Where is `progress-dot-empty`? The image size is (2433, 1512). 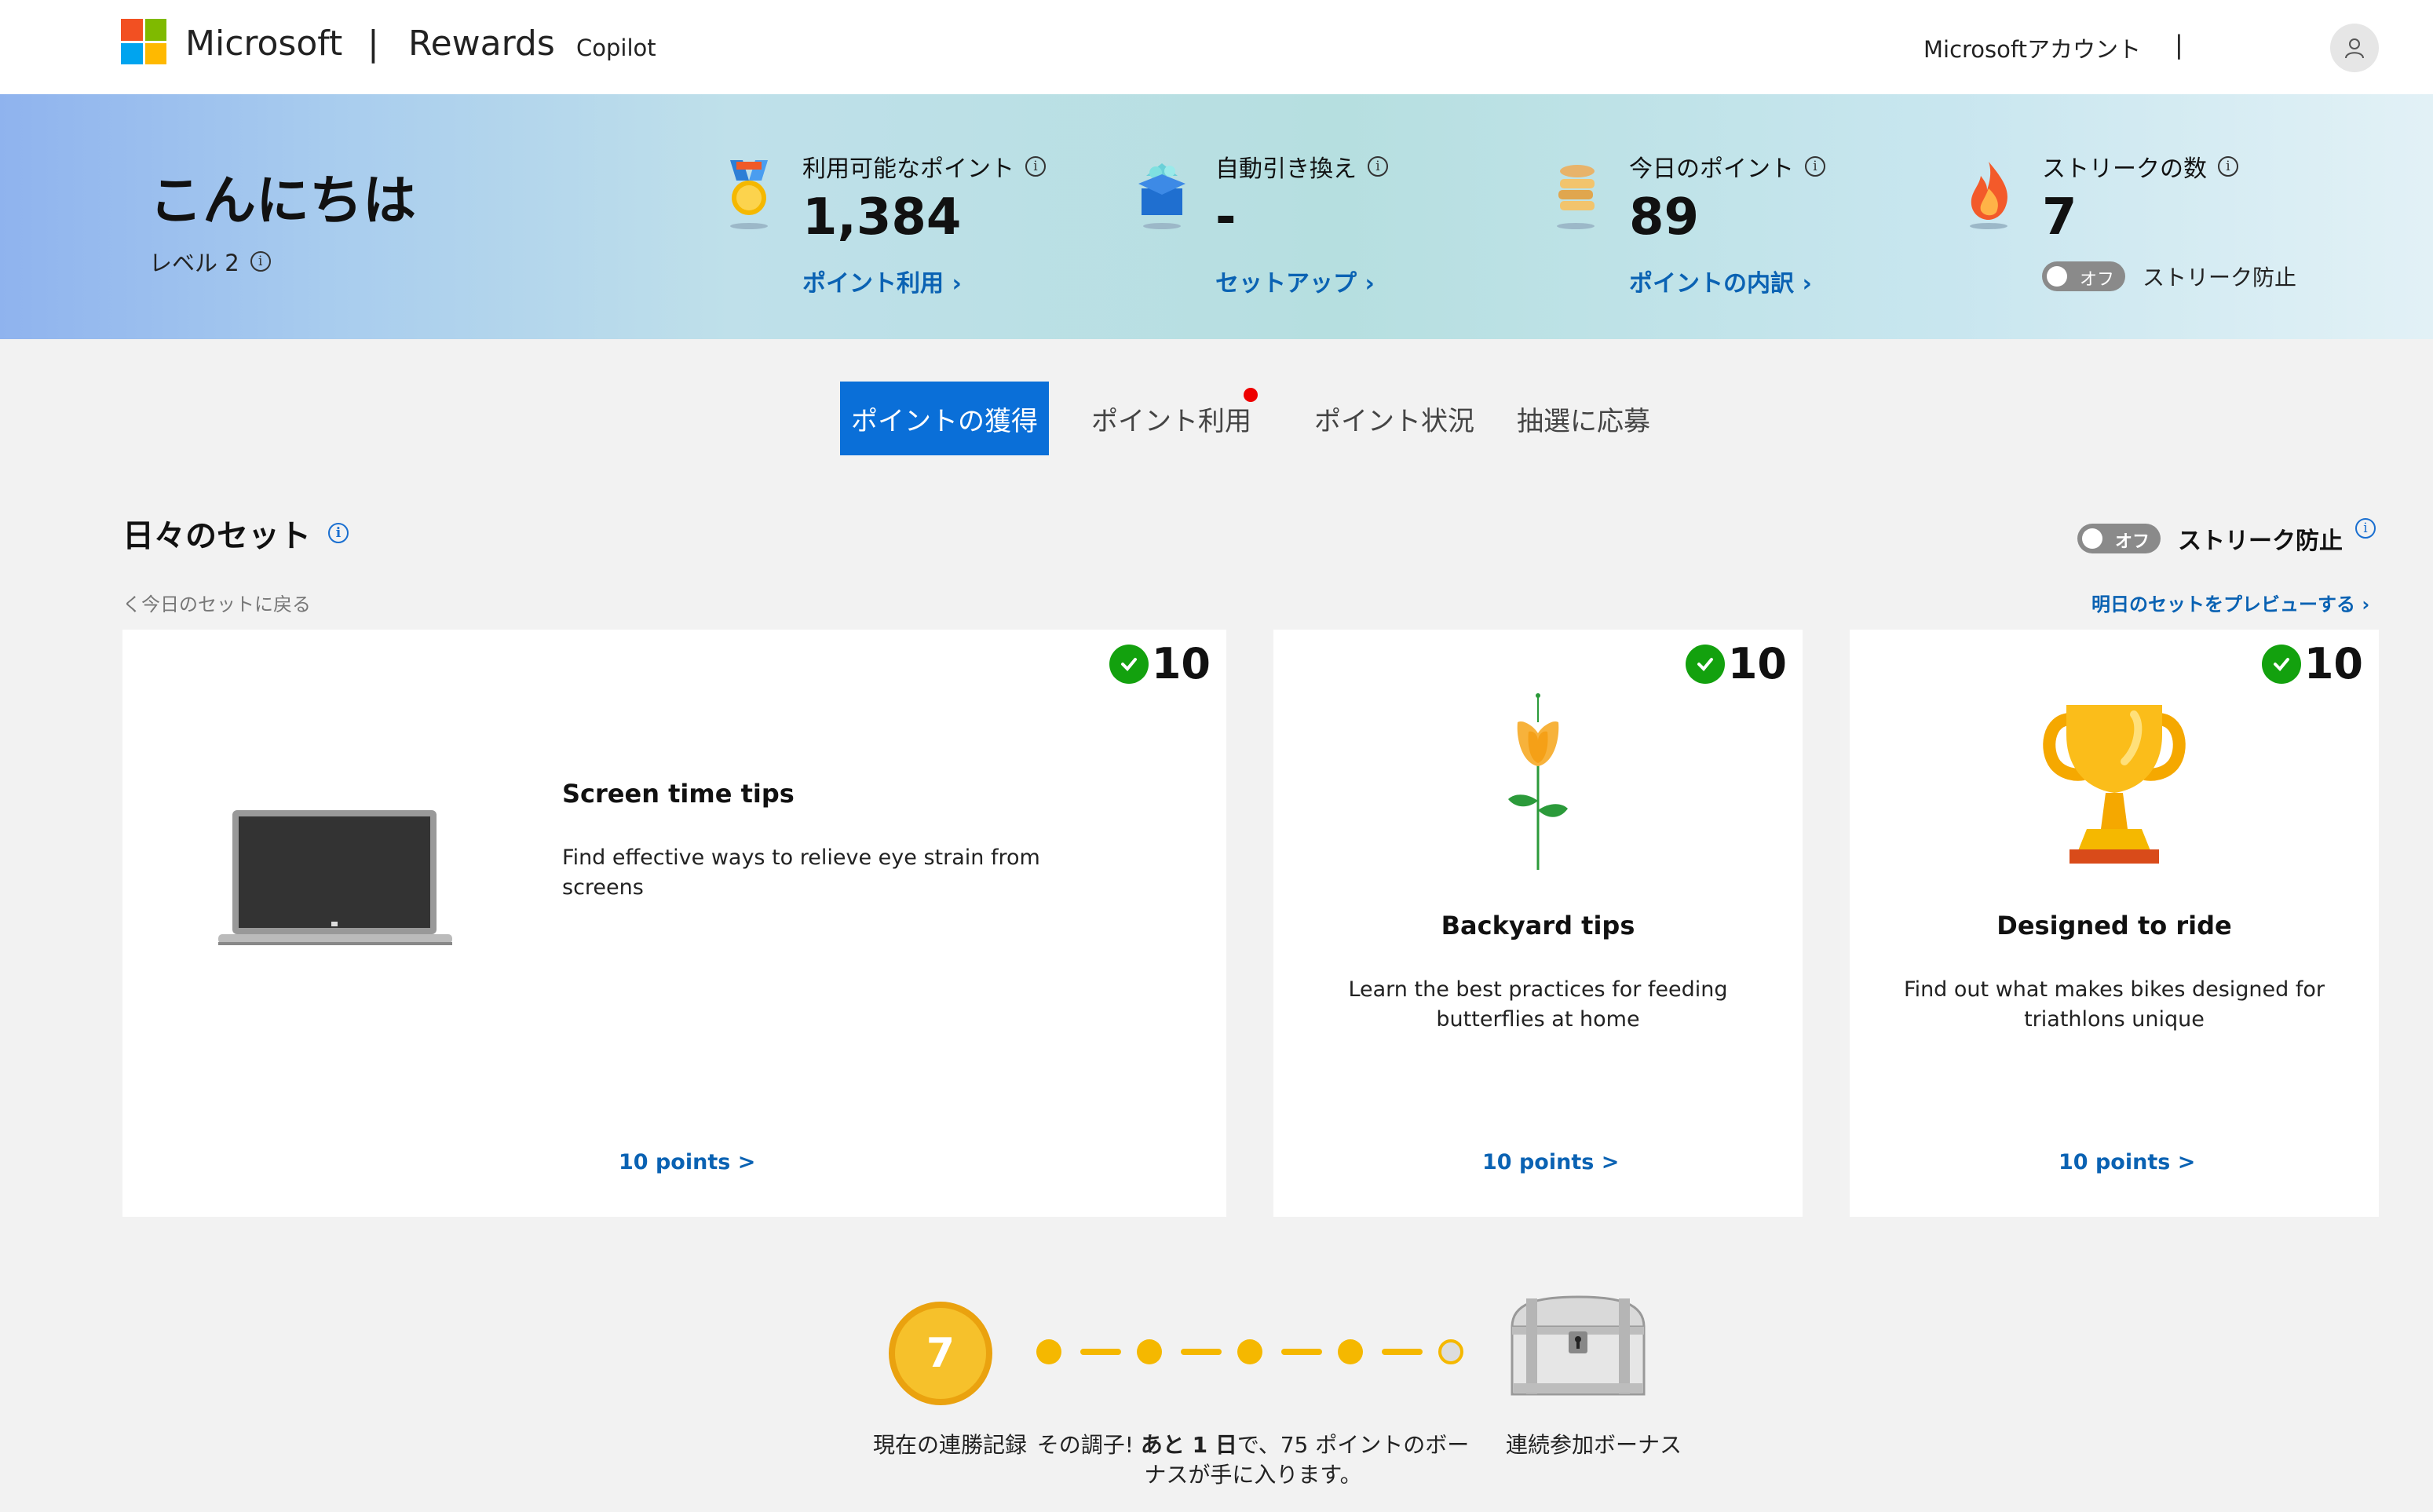 progress-dot-empty is located at coordinates (1450, 1351).